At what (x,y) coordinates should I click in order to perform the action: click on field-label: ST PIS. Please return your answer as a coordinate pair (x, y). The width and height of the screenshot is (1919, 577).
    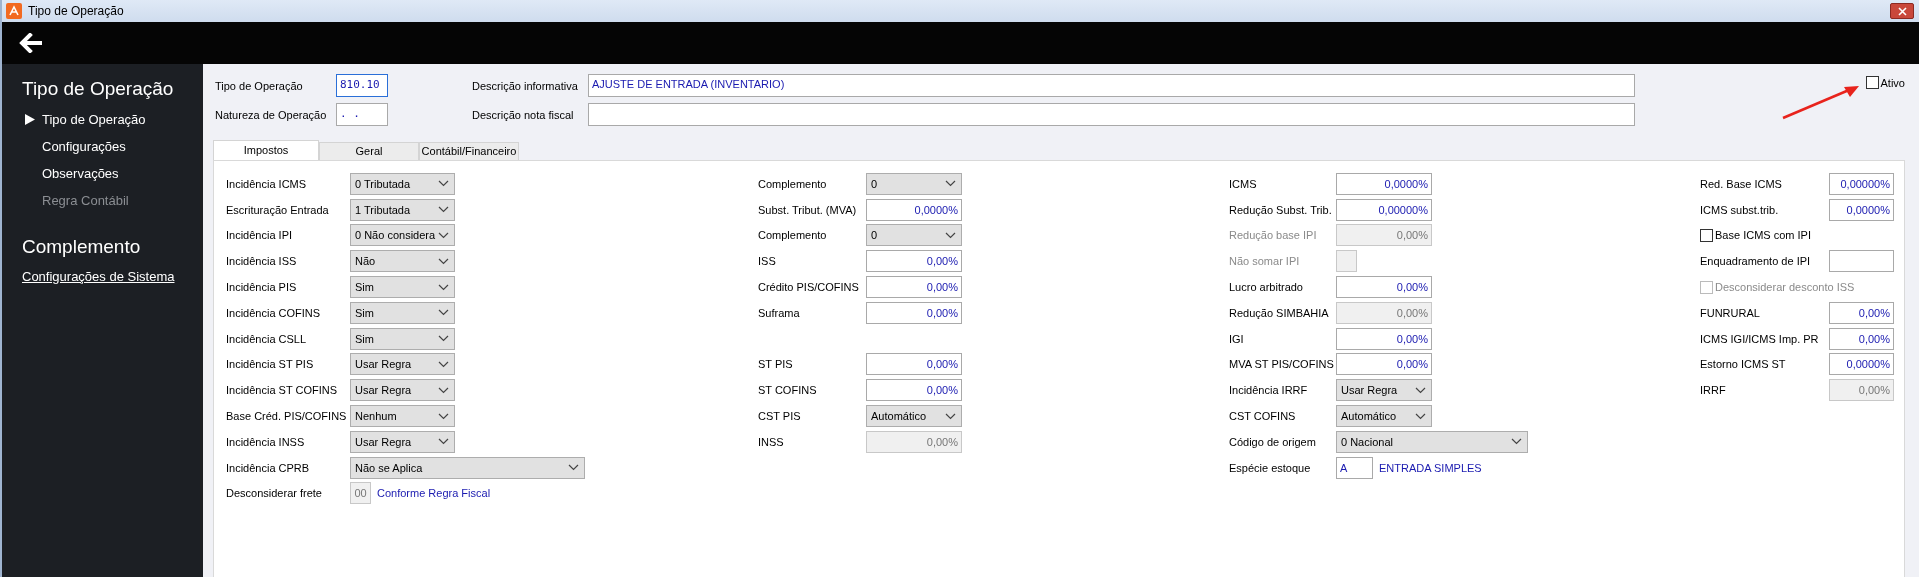
    Looking at the image, I should click on (776, 364).